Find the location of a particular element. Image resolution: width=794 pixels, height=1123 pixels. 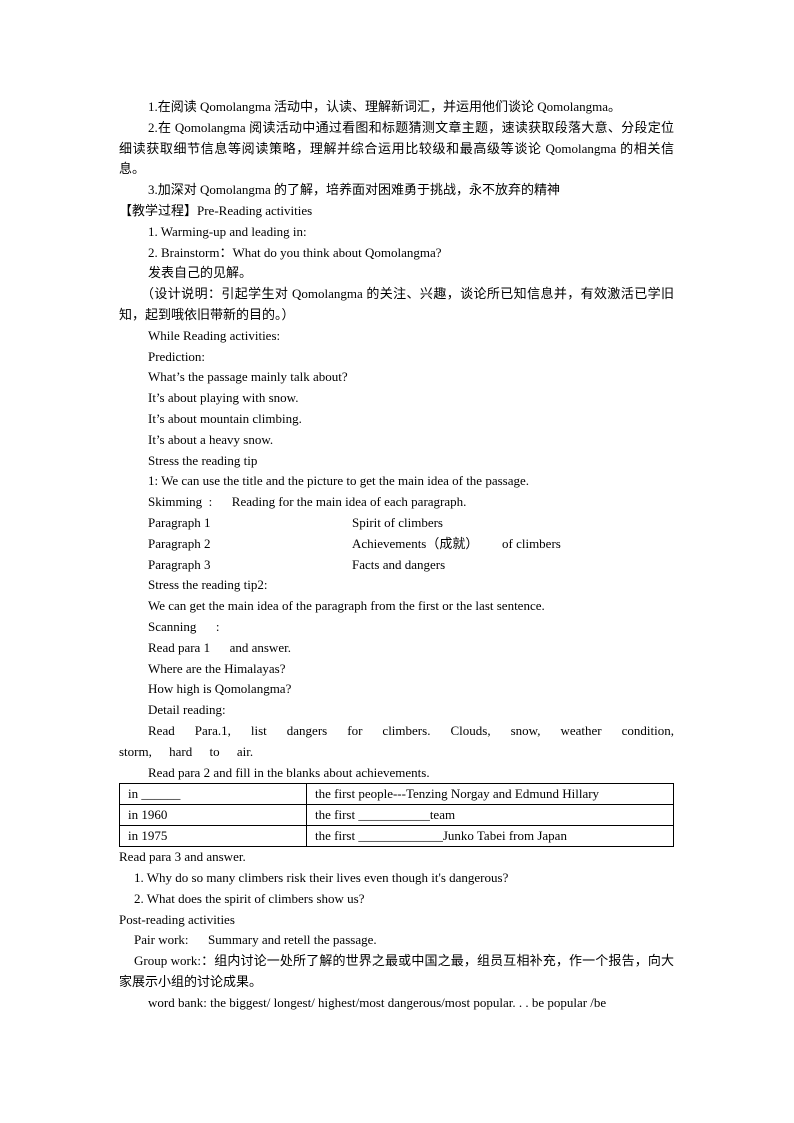

pre-item: 1. Warming-up and leading in: is located at coordinates (227, 231).